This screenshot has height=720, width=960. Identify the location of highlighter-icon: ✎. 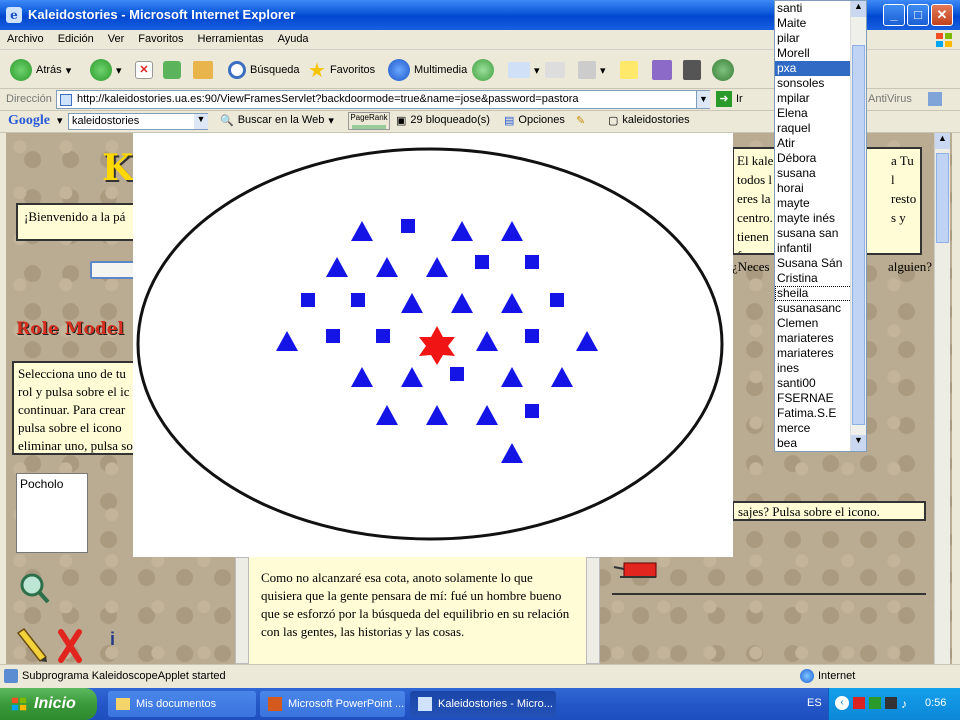
(580, 120).